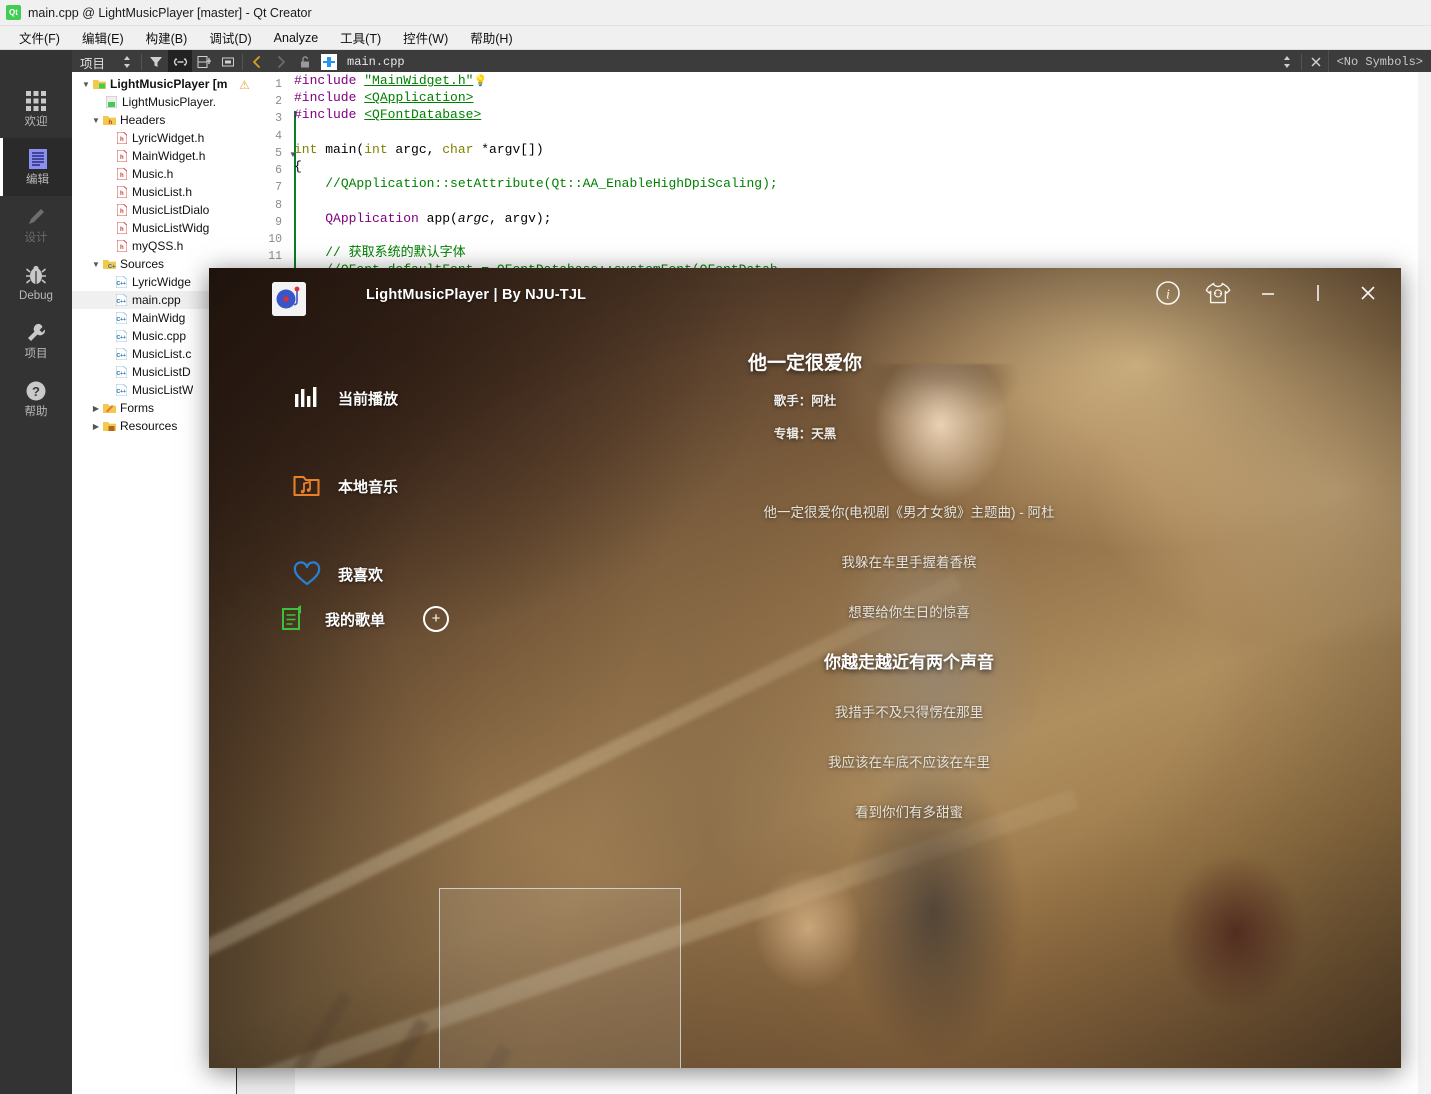 Image resolution: width=1431 pixels, height=1094 pixels. Describe the element at coordinates (425, 37) in the screenshot. I see `menu-widgets: 控件(W)` at that location.